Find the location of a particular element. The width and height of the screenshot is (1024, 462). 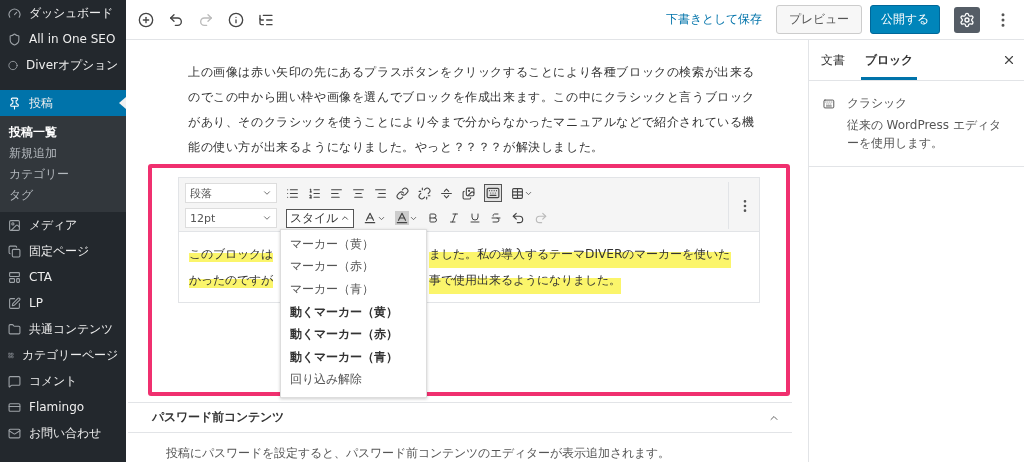

block-name: クラシック is located at coordinates (877, 103).